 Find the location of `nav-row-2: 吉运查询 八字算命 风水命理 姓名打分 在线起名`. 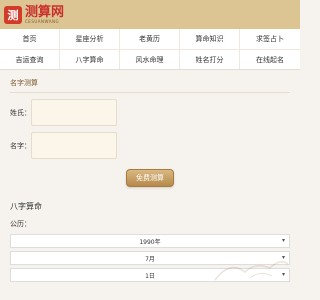

nav-row-2: 吉运查询 八字算命 风水命理 姓名打分 在线起名 is located at coordinates (150, 59).